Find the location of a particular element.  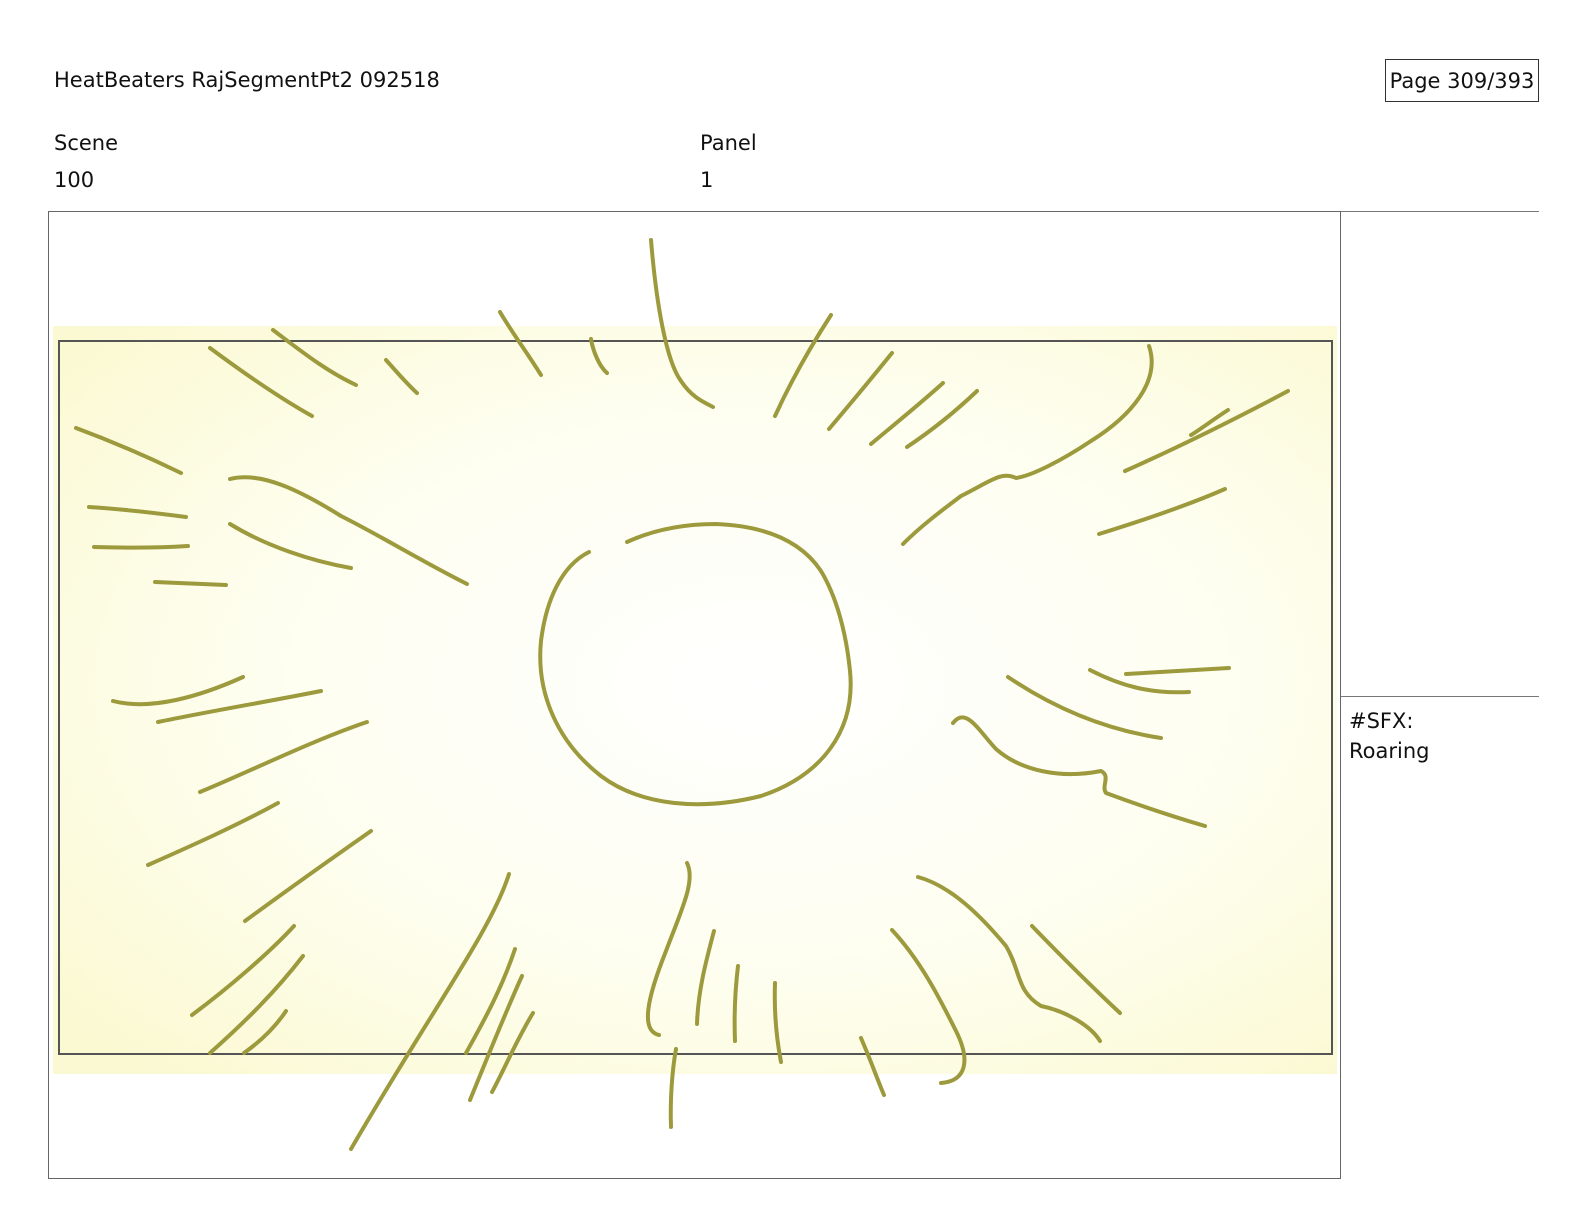

panel-notes: #SFX: Roaring is located at coordinates (1444, 736).